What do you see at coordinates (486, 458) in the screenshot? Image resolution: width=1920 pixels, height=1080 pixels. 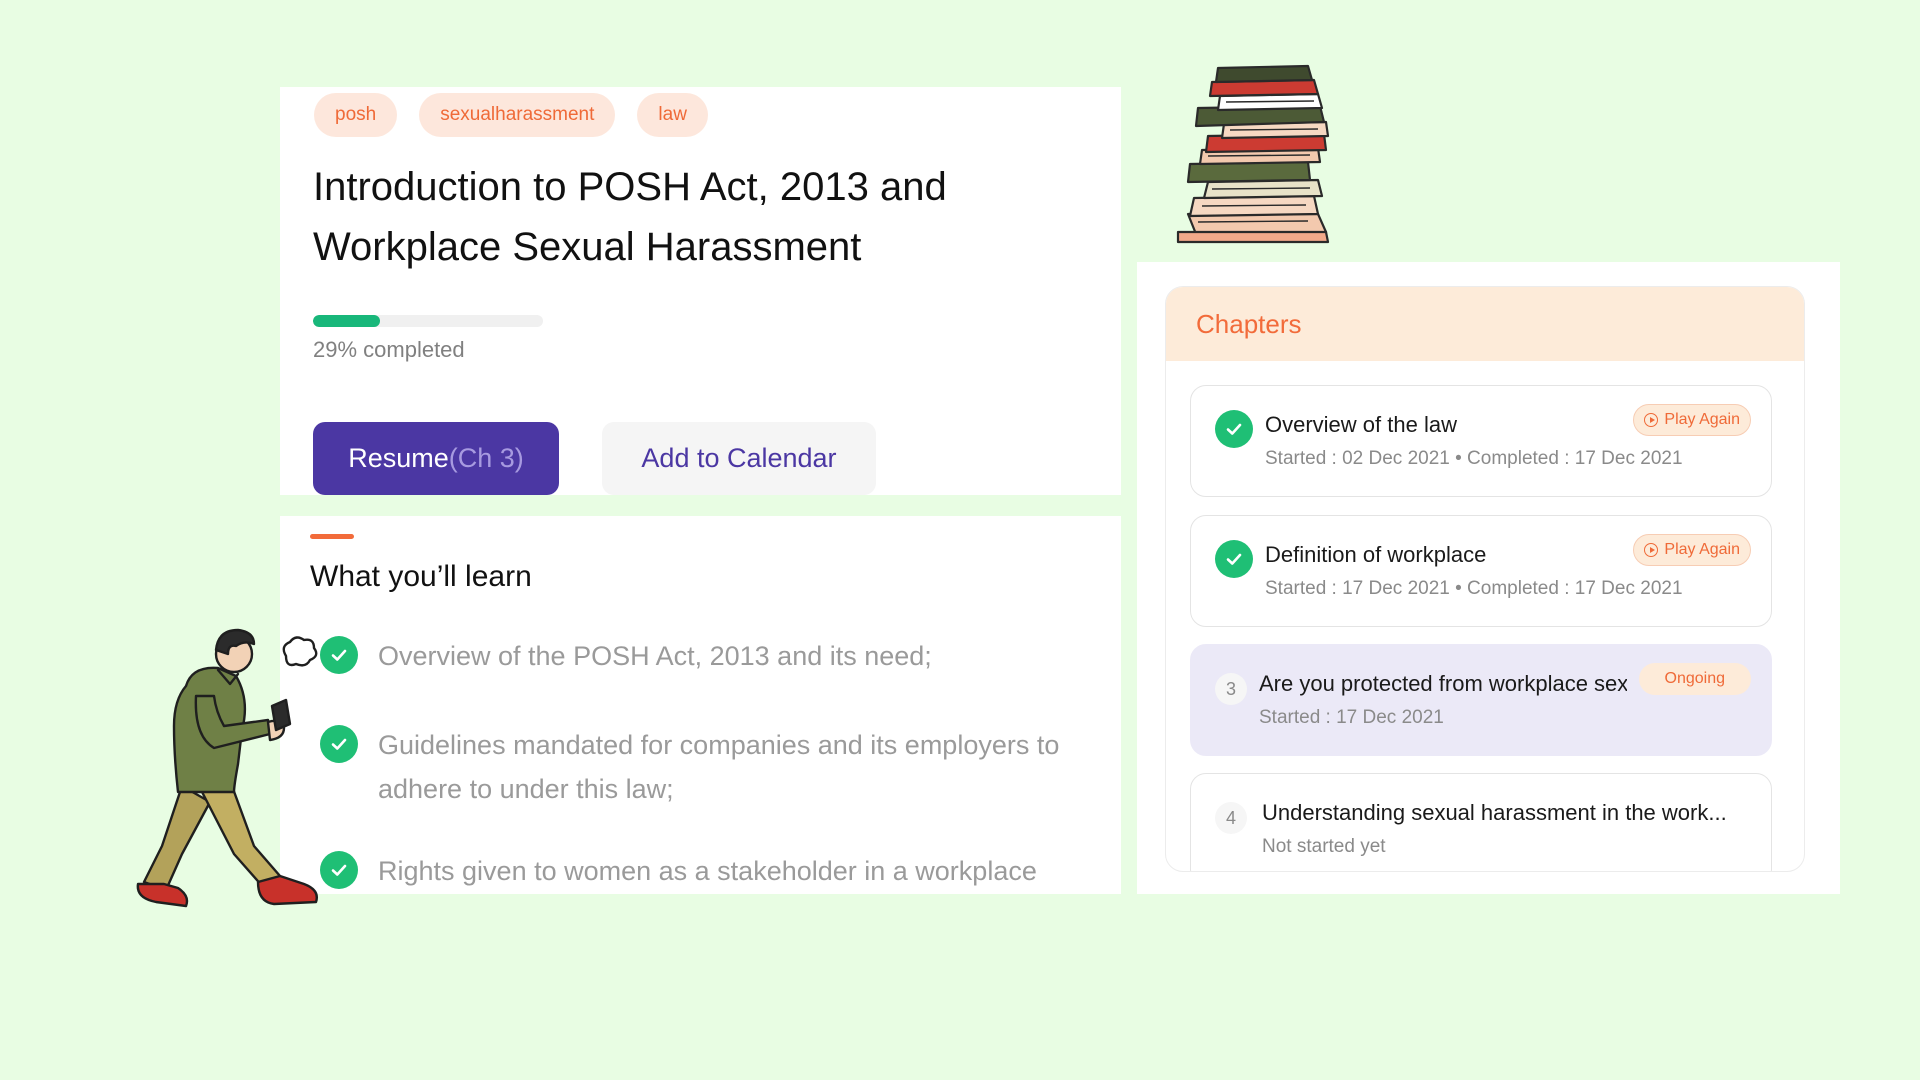 I see `resume-chapter-label: (Ch 3)` at bounding box center [486, 458].